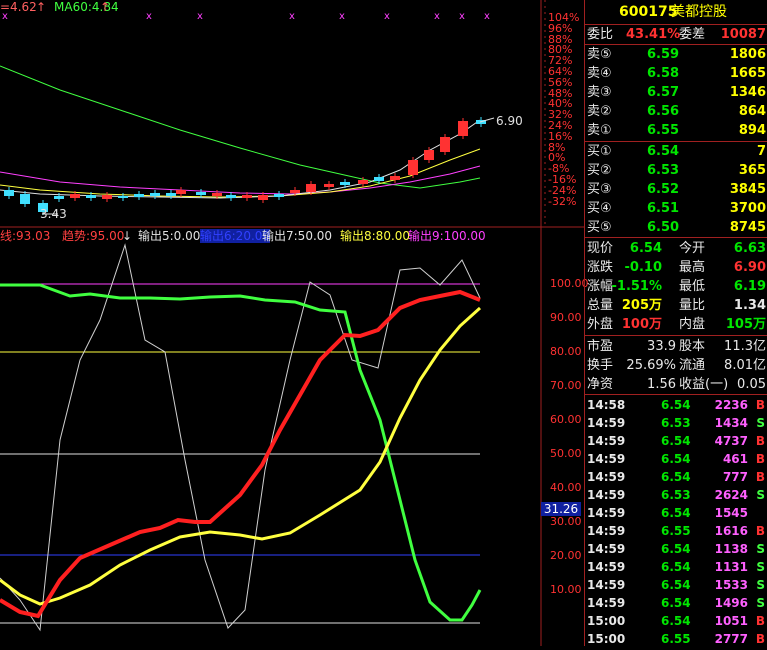 The height and width of the screenshot is (650, 767). Describe the element at coordinates (676, 189) in the screenshot. I see `buy-level-row: 买③ 6.52 3845` at that location.